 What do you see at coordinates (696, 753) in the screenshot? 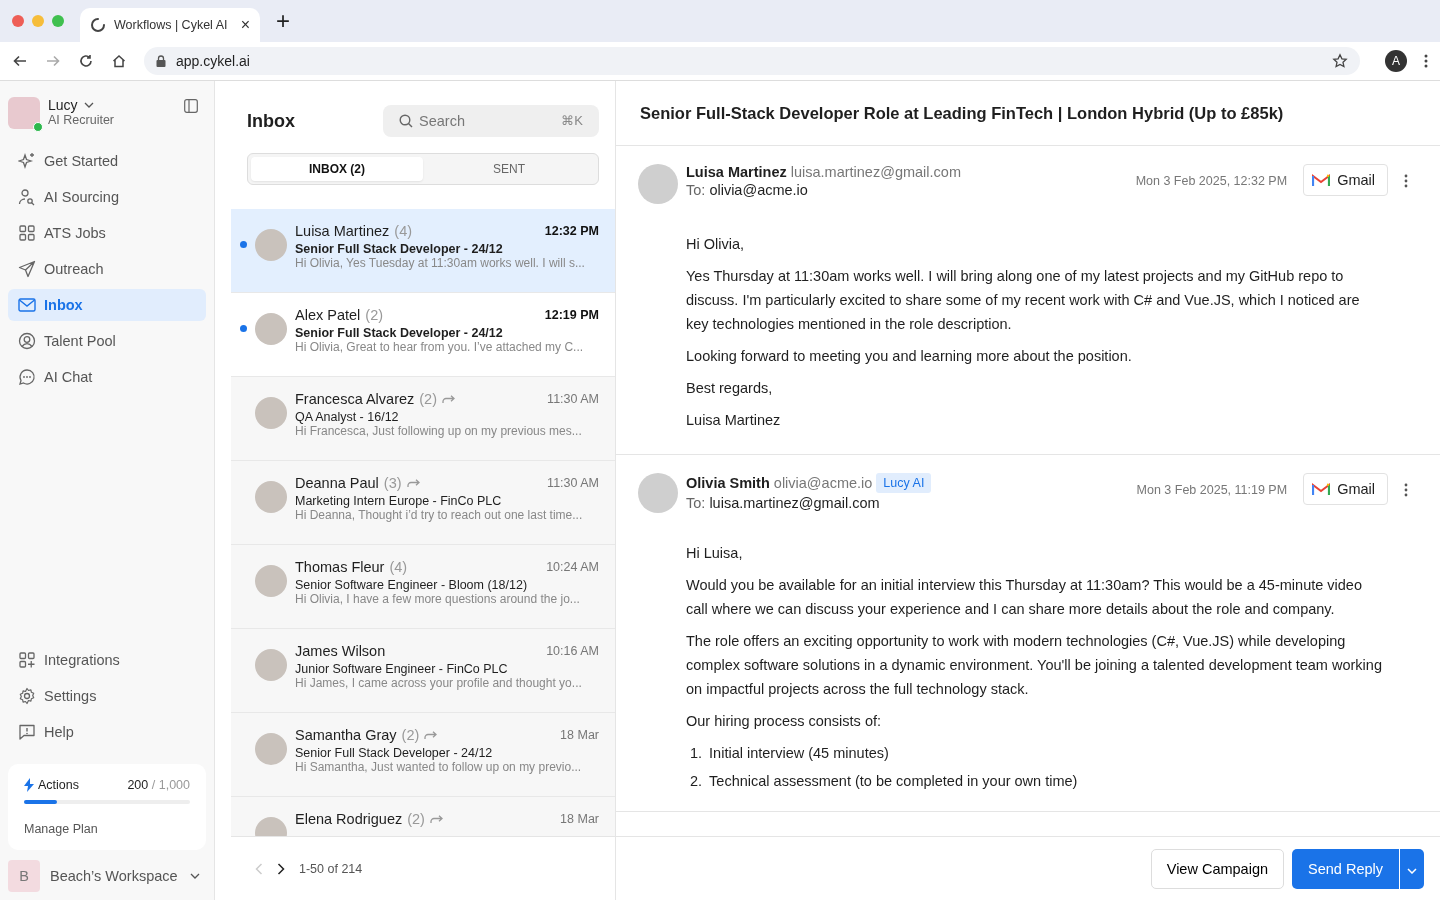
I see `list-number: 1.` at bounding box center [696, 753].